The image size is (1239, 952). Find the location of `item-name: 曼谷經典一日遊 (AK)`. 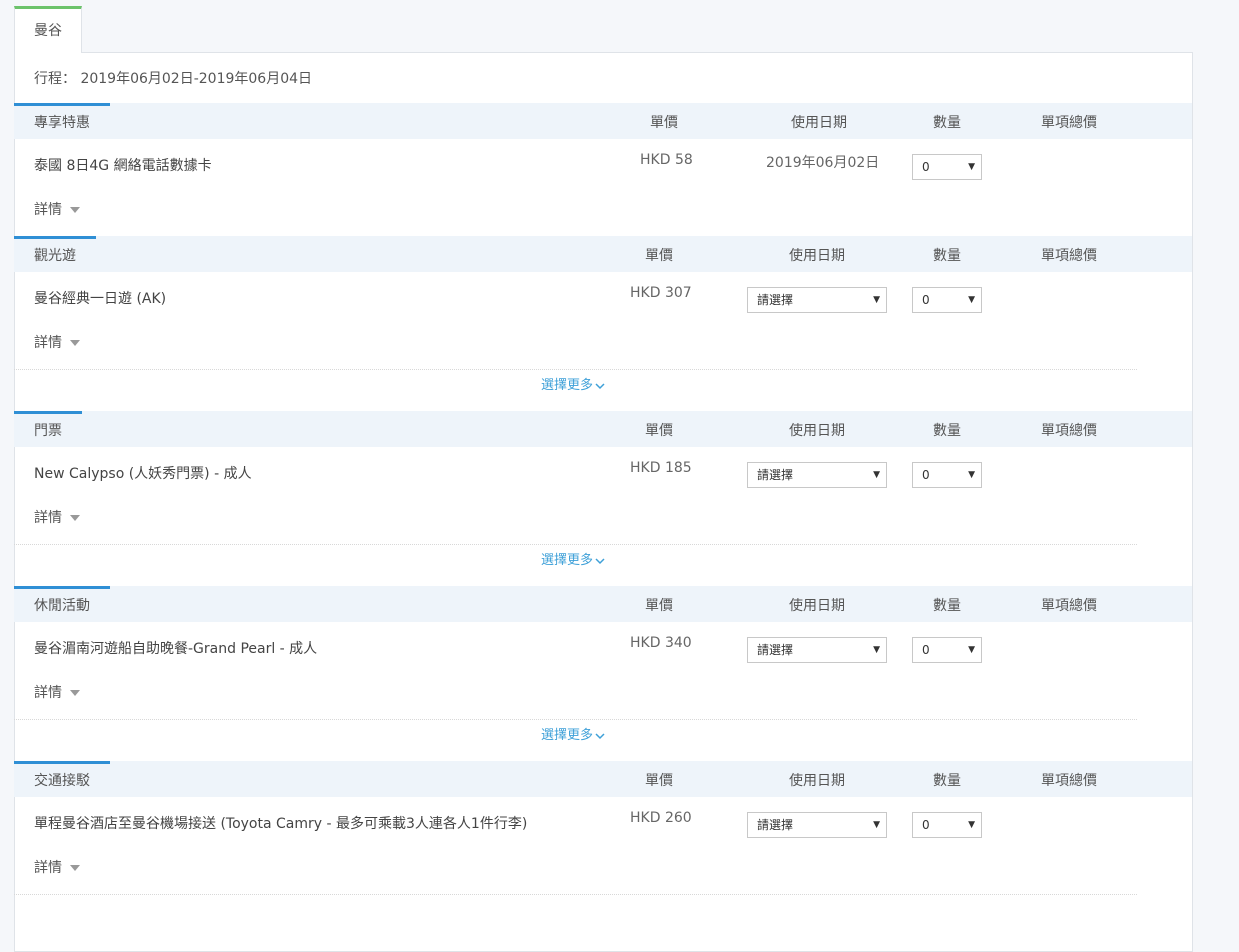

item-name: 曼谷經典一日遊 (AK) is located at coordinates (100, 299).